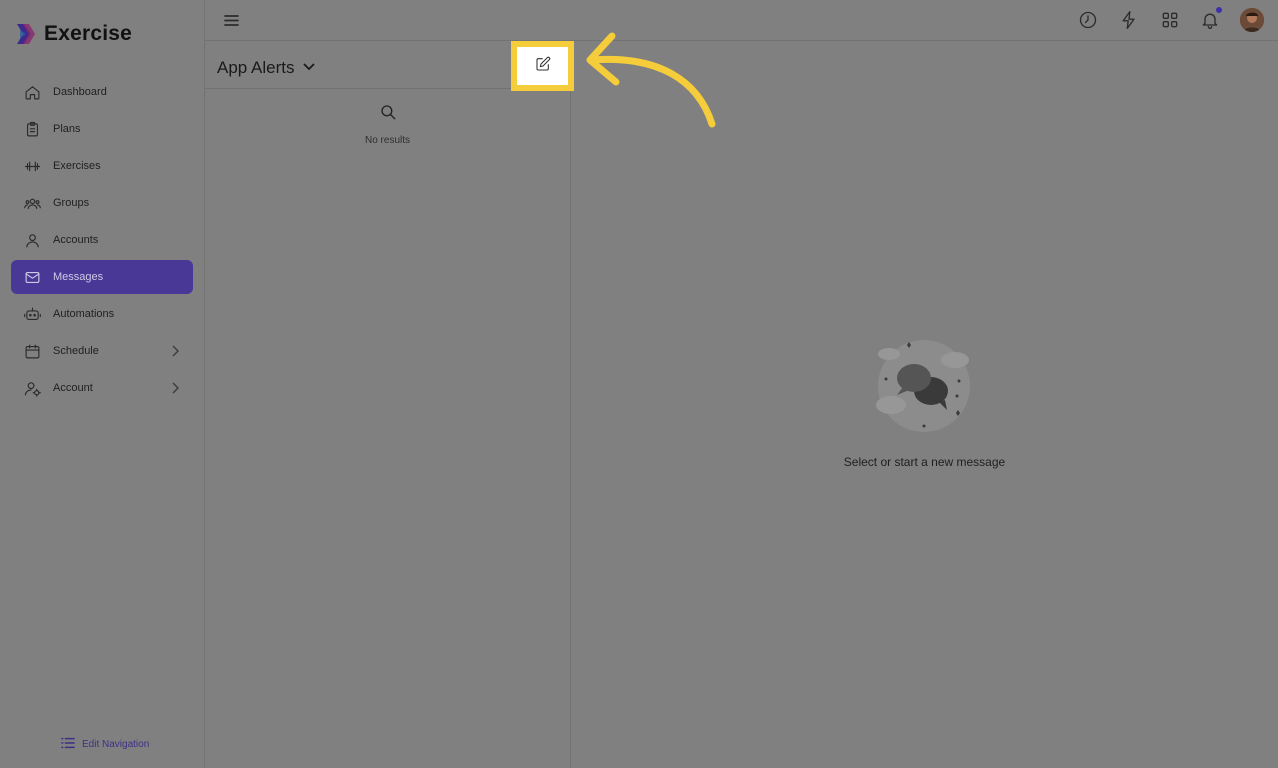  Describe the element at coordinates (32, 166) in the screenshot. I see `dumbbell-icon` at that location.